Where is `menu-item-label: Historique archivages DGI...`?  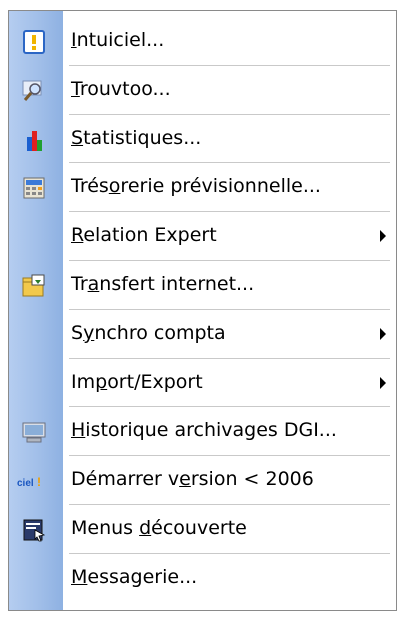 menu-item-label: Historique archivages DGI... is located at coordinates (204, 430).